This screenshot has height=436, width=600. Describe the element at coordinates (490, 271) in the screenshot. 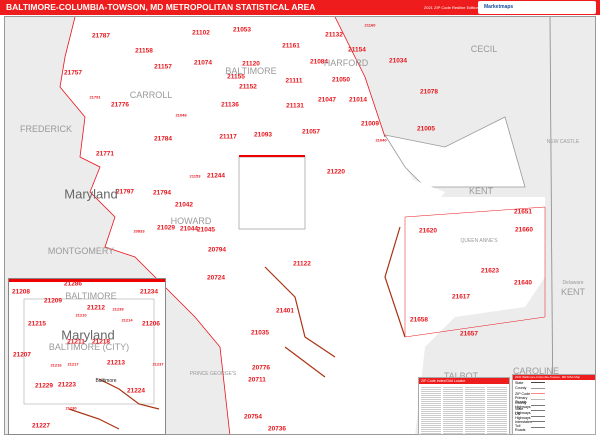

I see `zip-label: 21623` at that location.